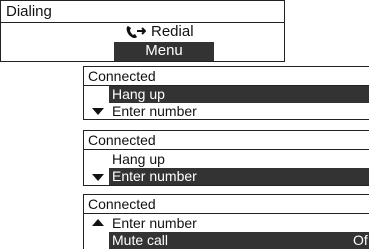 This screenshot has width=369, height=249. What do you see at coordinates (140, 240) in the screenshot?
I see `menu-item-label: Mute call` at bounding box center [140, 240].